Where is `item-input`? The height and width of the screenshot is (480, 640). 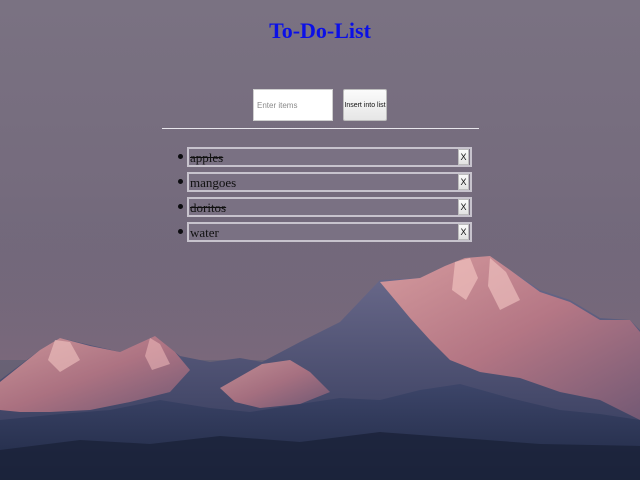
item-input is located at coordinates (293, 105).